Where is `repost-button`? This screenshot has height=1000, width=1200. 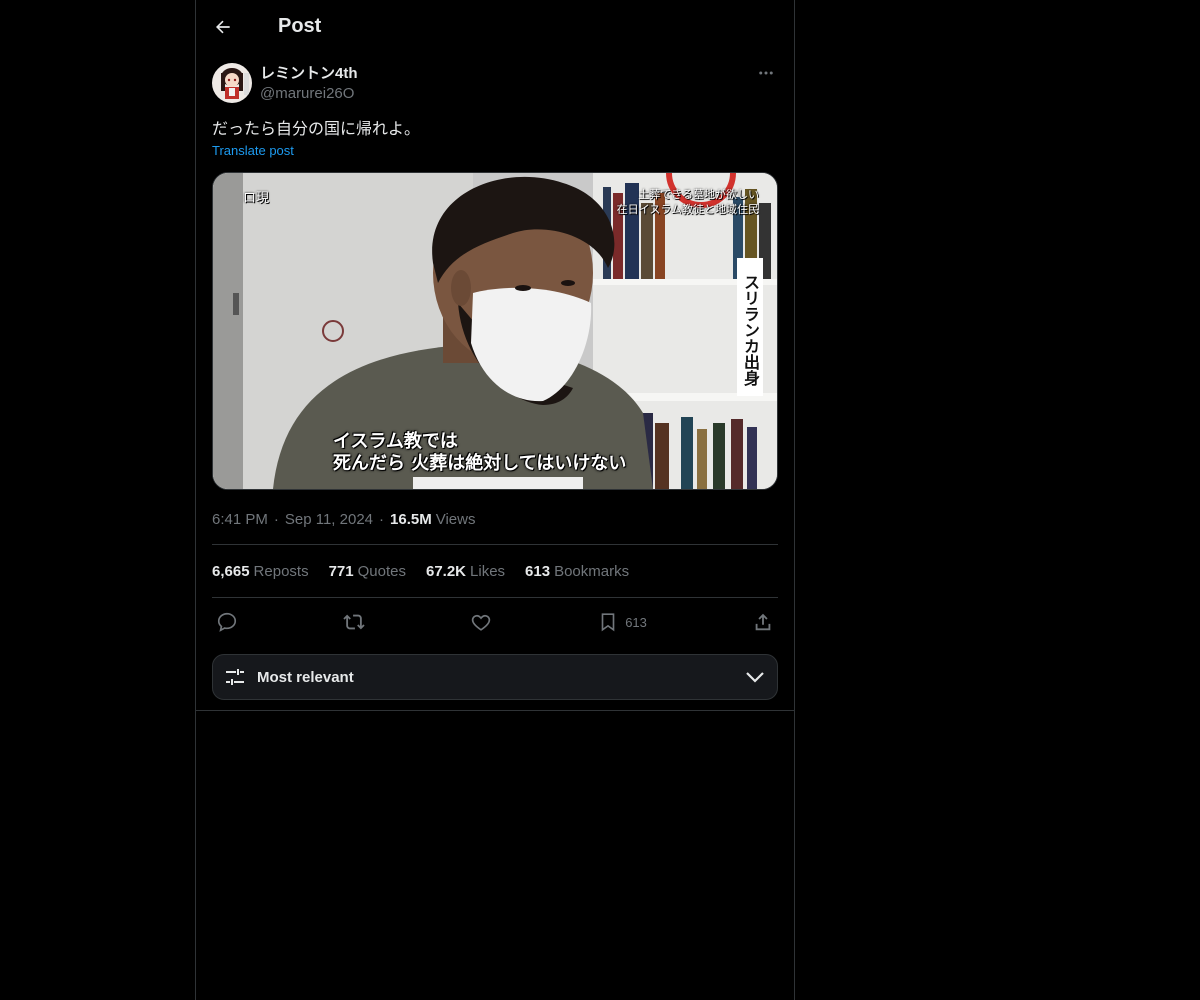
repost-button is located at coordinates (354, 622).